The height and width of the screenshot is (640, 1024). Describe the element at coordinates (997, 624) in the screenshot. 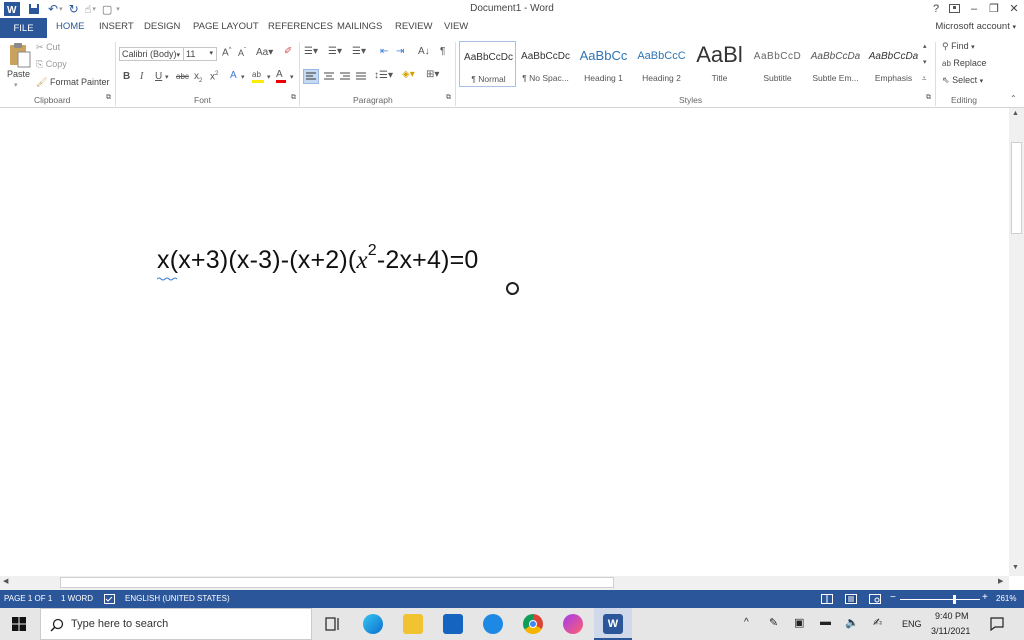

I see `notifications-icon` at that location.